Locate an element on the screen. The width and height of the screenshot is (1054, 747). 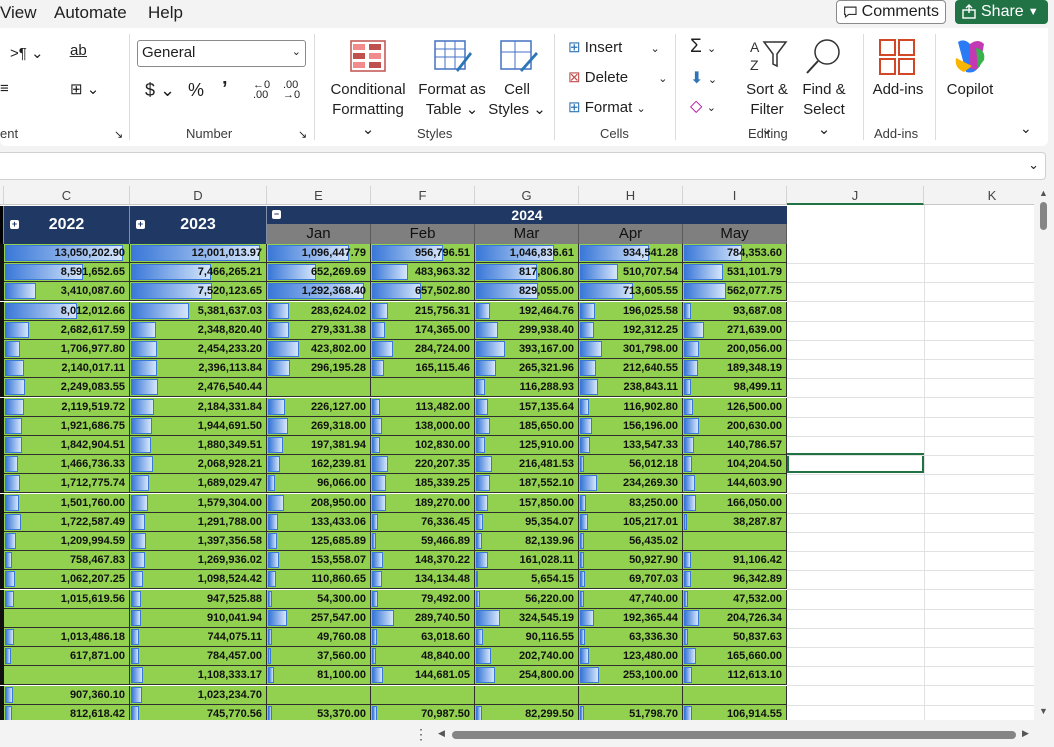
currency-icon: $ ⌄ is located at coordinates (160, 90).